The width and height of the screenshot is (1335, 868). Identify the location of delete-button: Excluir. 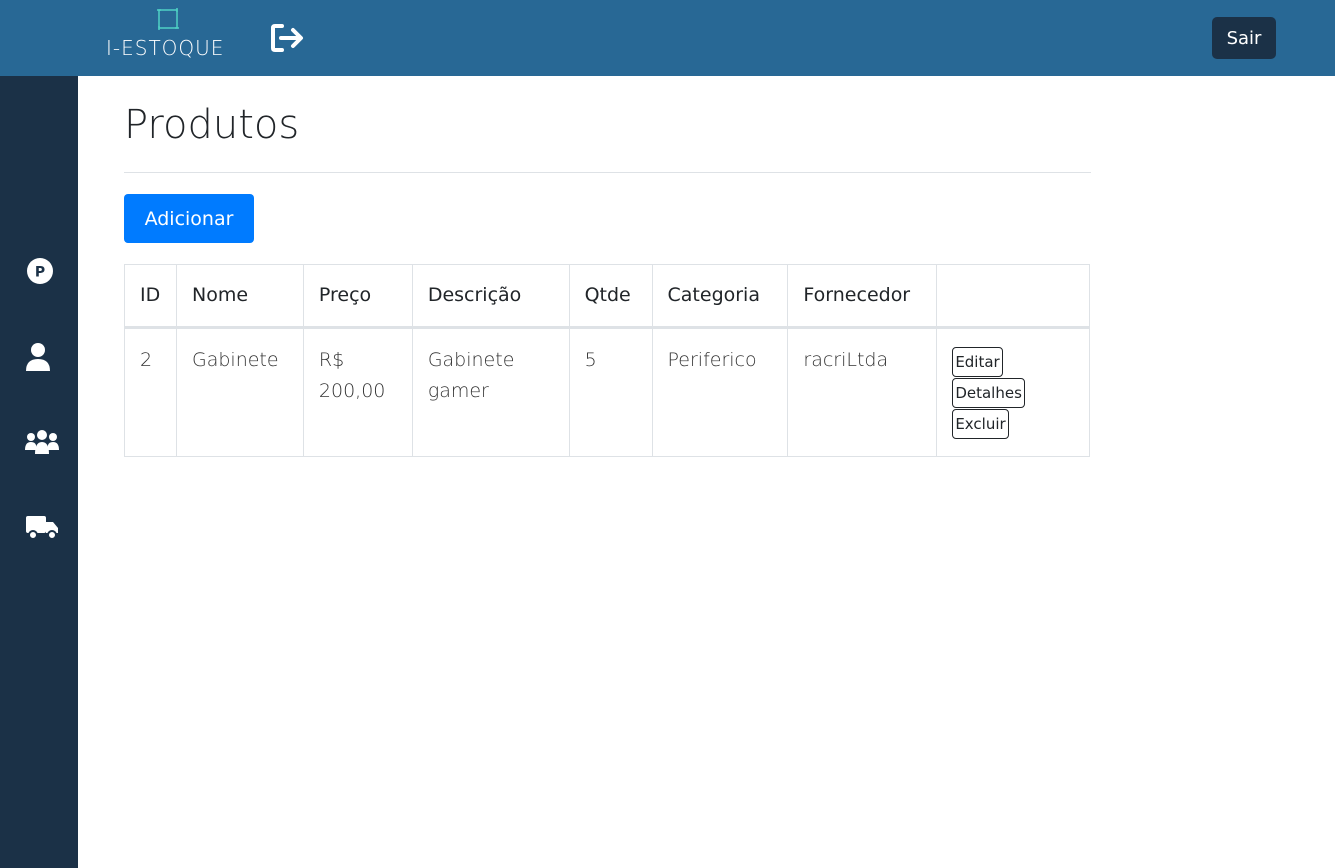
(980, 424).